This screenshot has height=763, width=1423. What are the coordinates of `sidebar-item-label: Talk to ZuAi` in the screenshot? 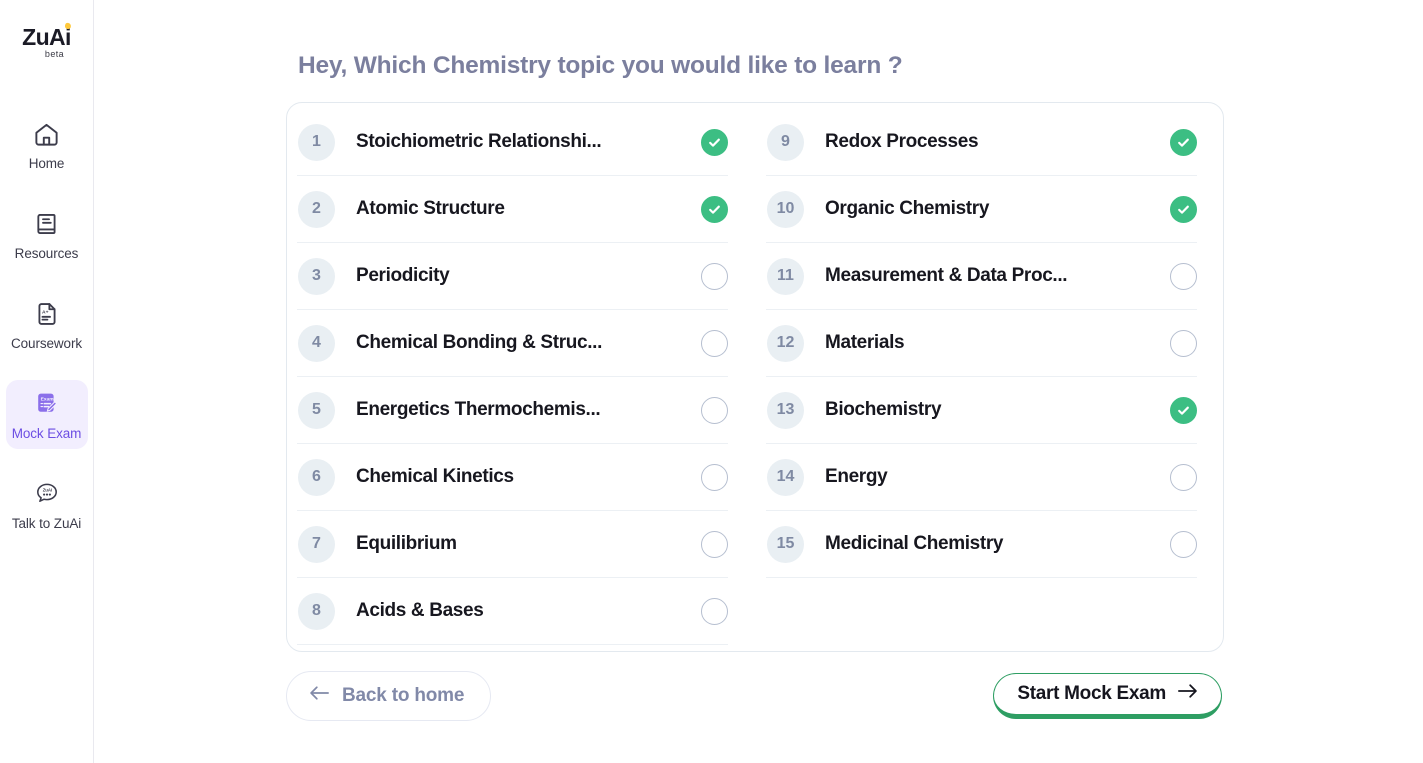 It's located at (46, 523).